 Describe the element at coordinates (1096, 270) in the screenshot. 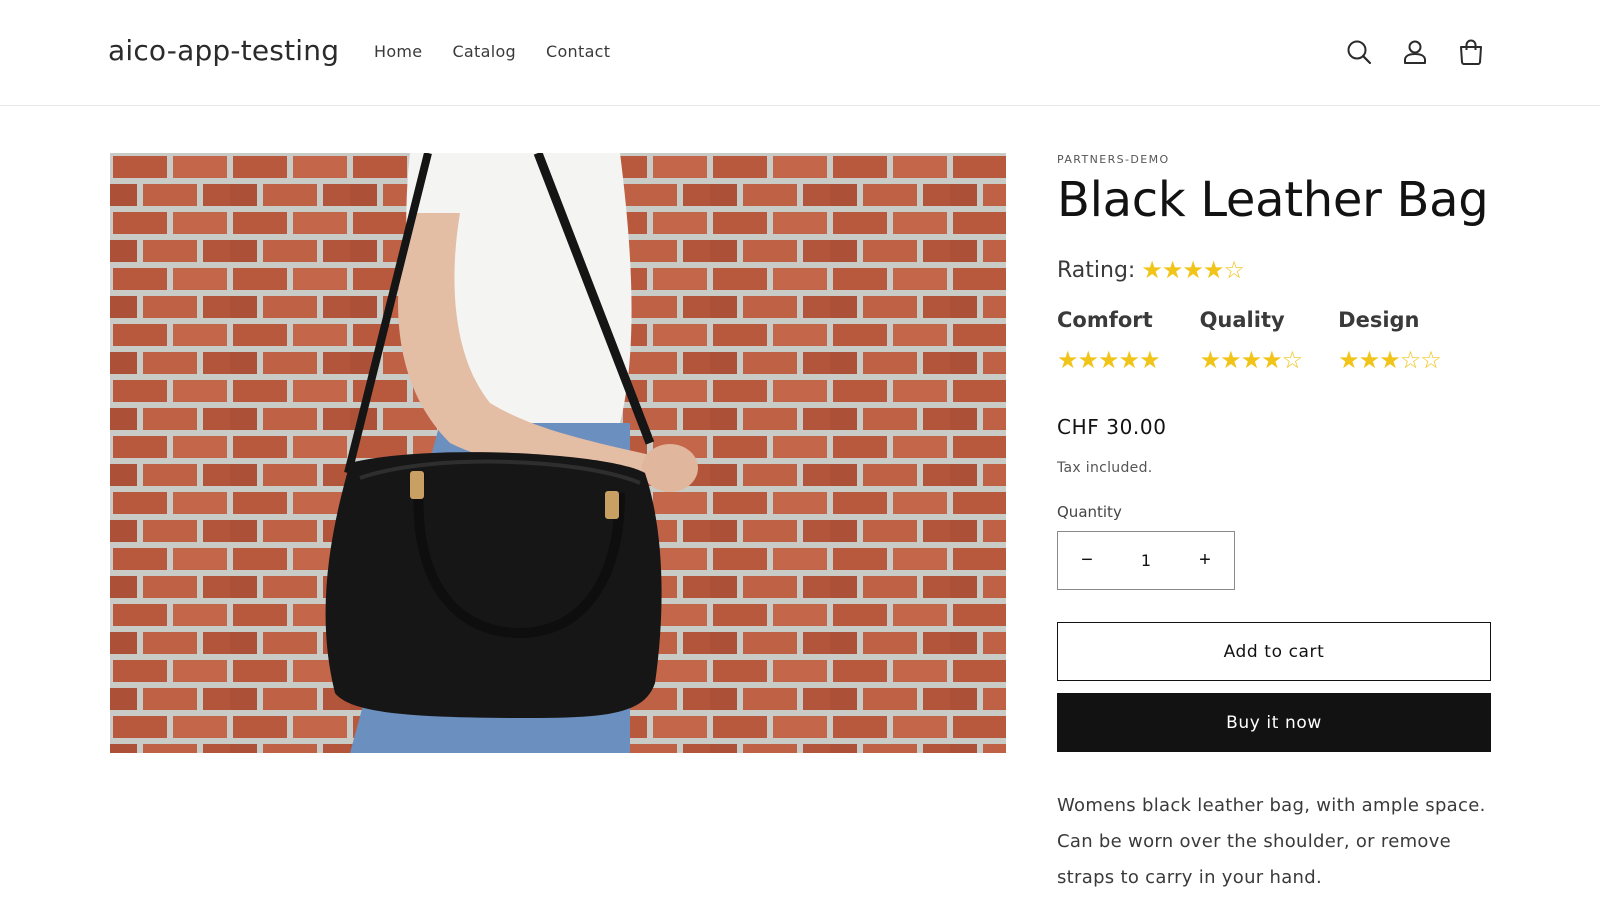

I see `rating-label: Rating:` at that location.